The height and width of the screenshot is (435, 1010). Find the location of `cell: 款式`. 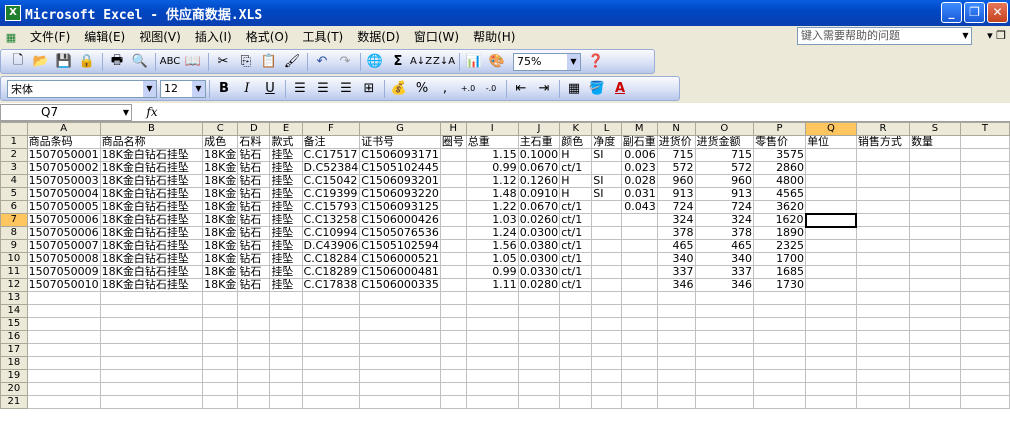

cell: 款式 is located at coordinates (286, 142).